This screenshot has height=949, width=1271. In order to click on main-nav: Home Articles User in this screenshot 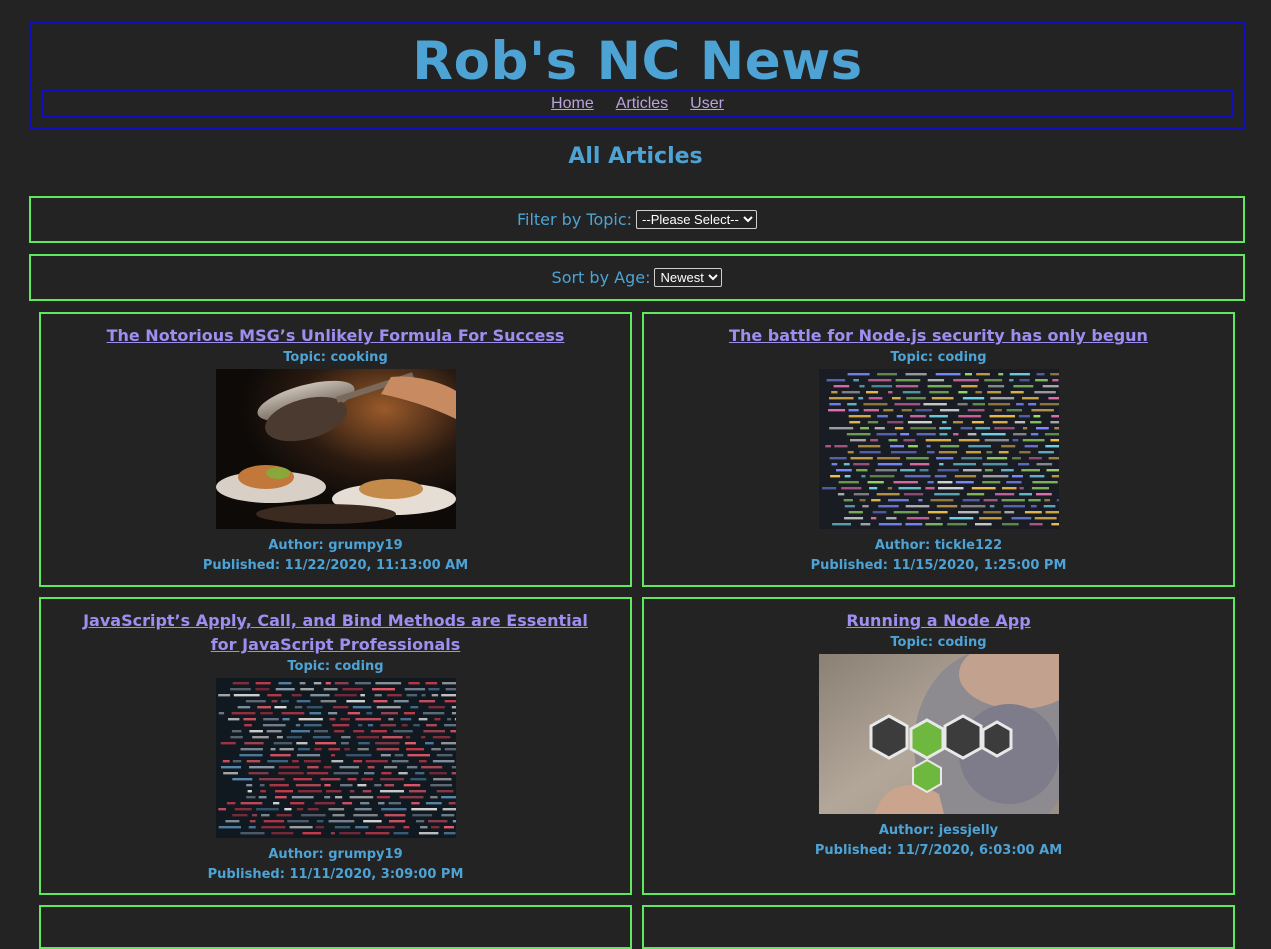, I will do `click(637, 104)`.